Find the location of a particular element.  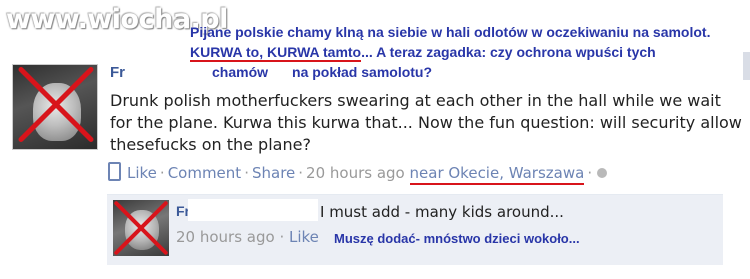

scrollbar-fragment is located at coordinates (746, 66).